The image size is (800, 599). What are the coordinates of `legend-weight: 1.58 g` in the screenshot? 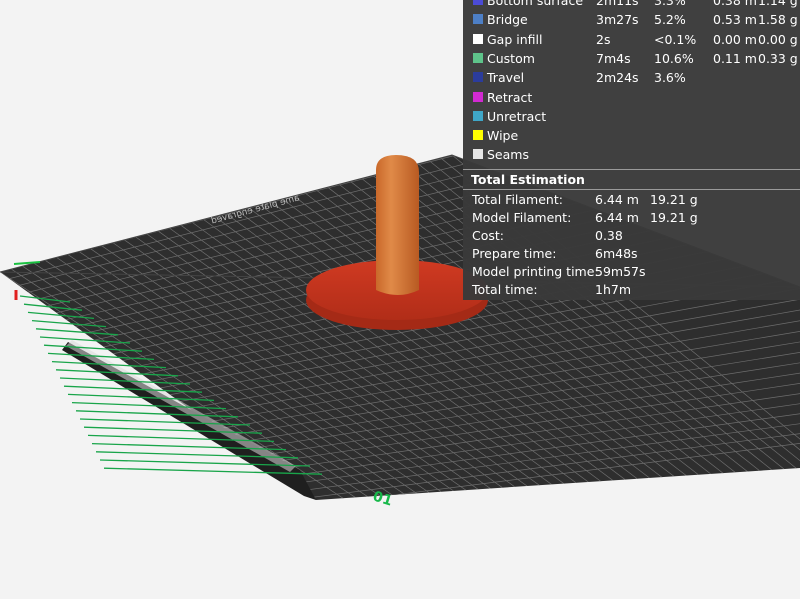 It's located at (778, 20).